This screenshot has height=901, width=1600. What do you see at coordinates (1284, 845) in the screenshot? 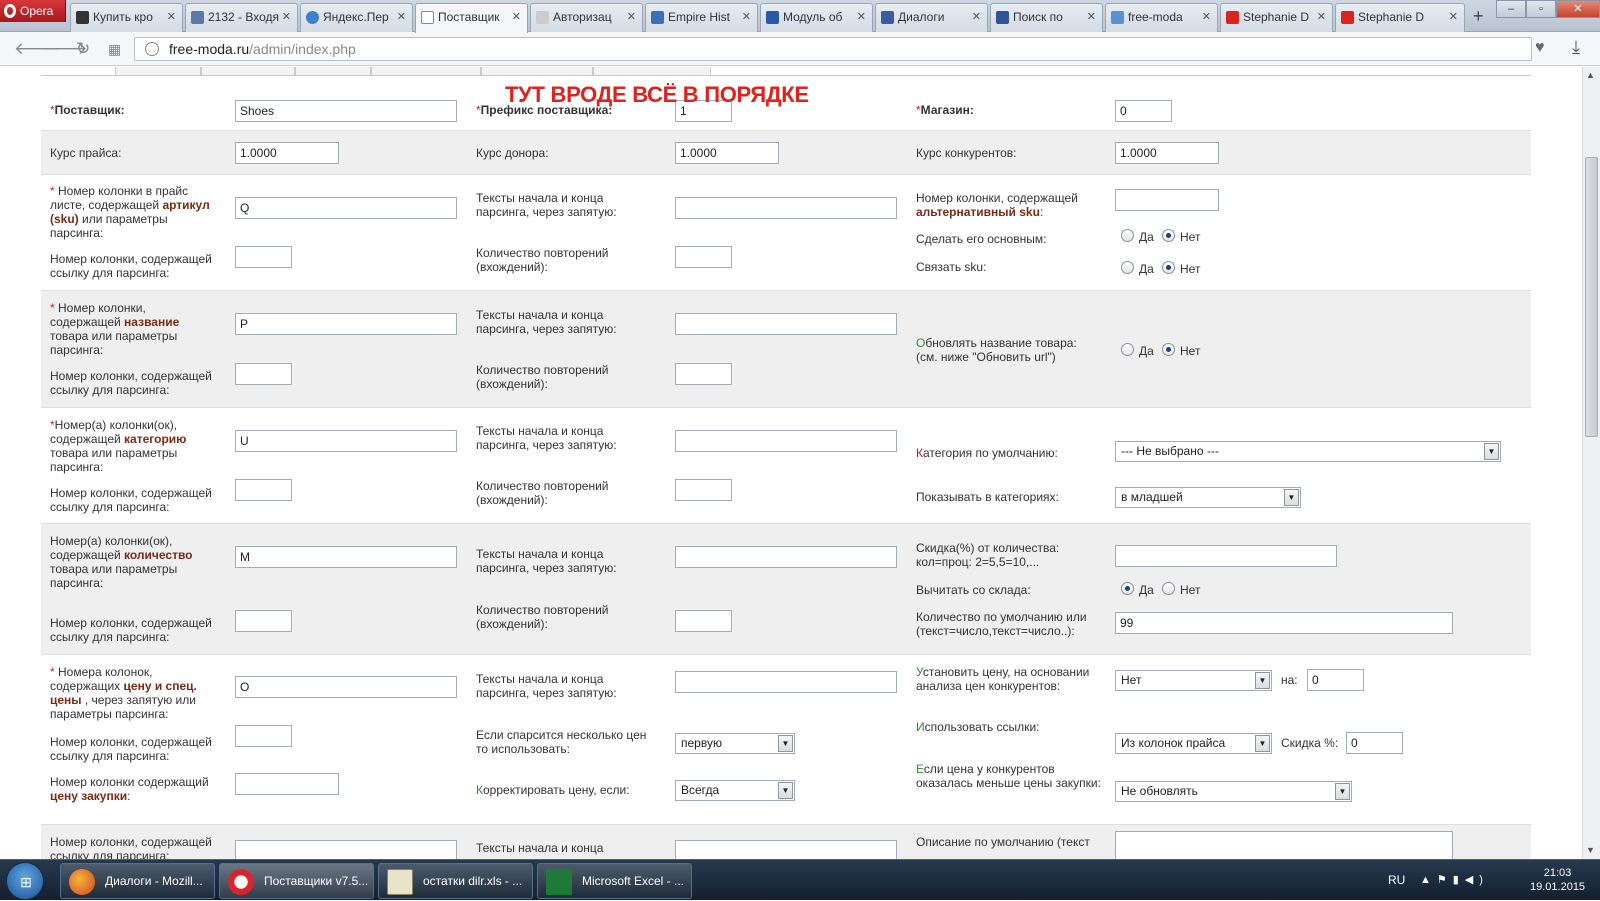
I see `default-desc-textarea` at bounding box center [1284, 845].